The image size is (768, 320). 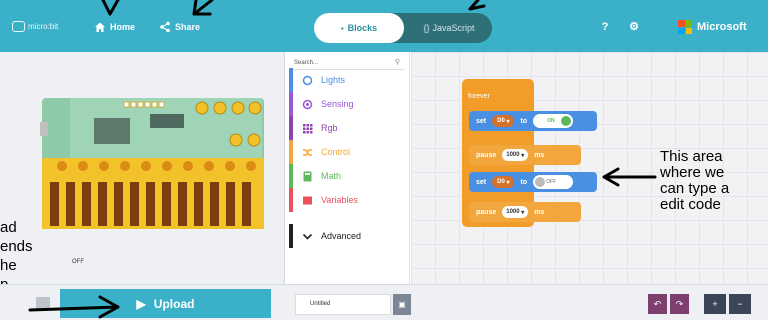 I want to click on home-icon, so click(x=100, y=27).